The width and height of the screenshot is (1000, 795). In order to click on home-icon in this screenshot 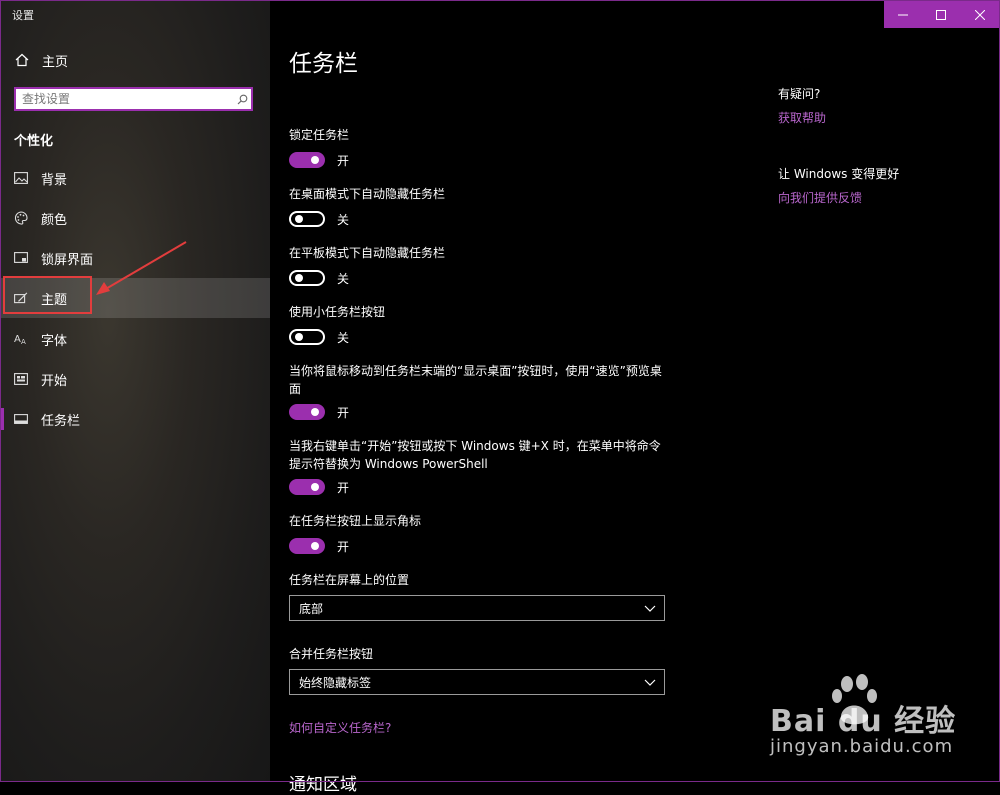, I will do `click(22, 60)`.